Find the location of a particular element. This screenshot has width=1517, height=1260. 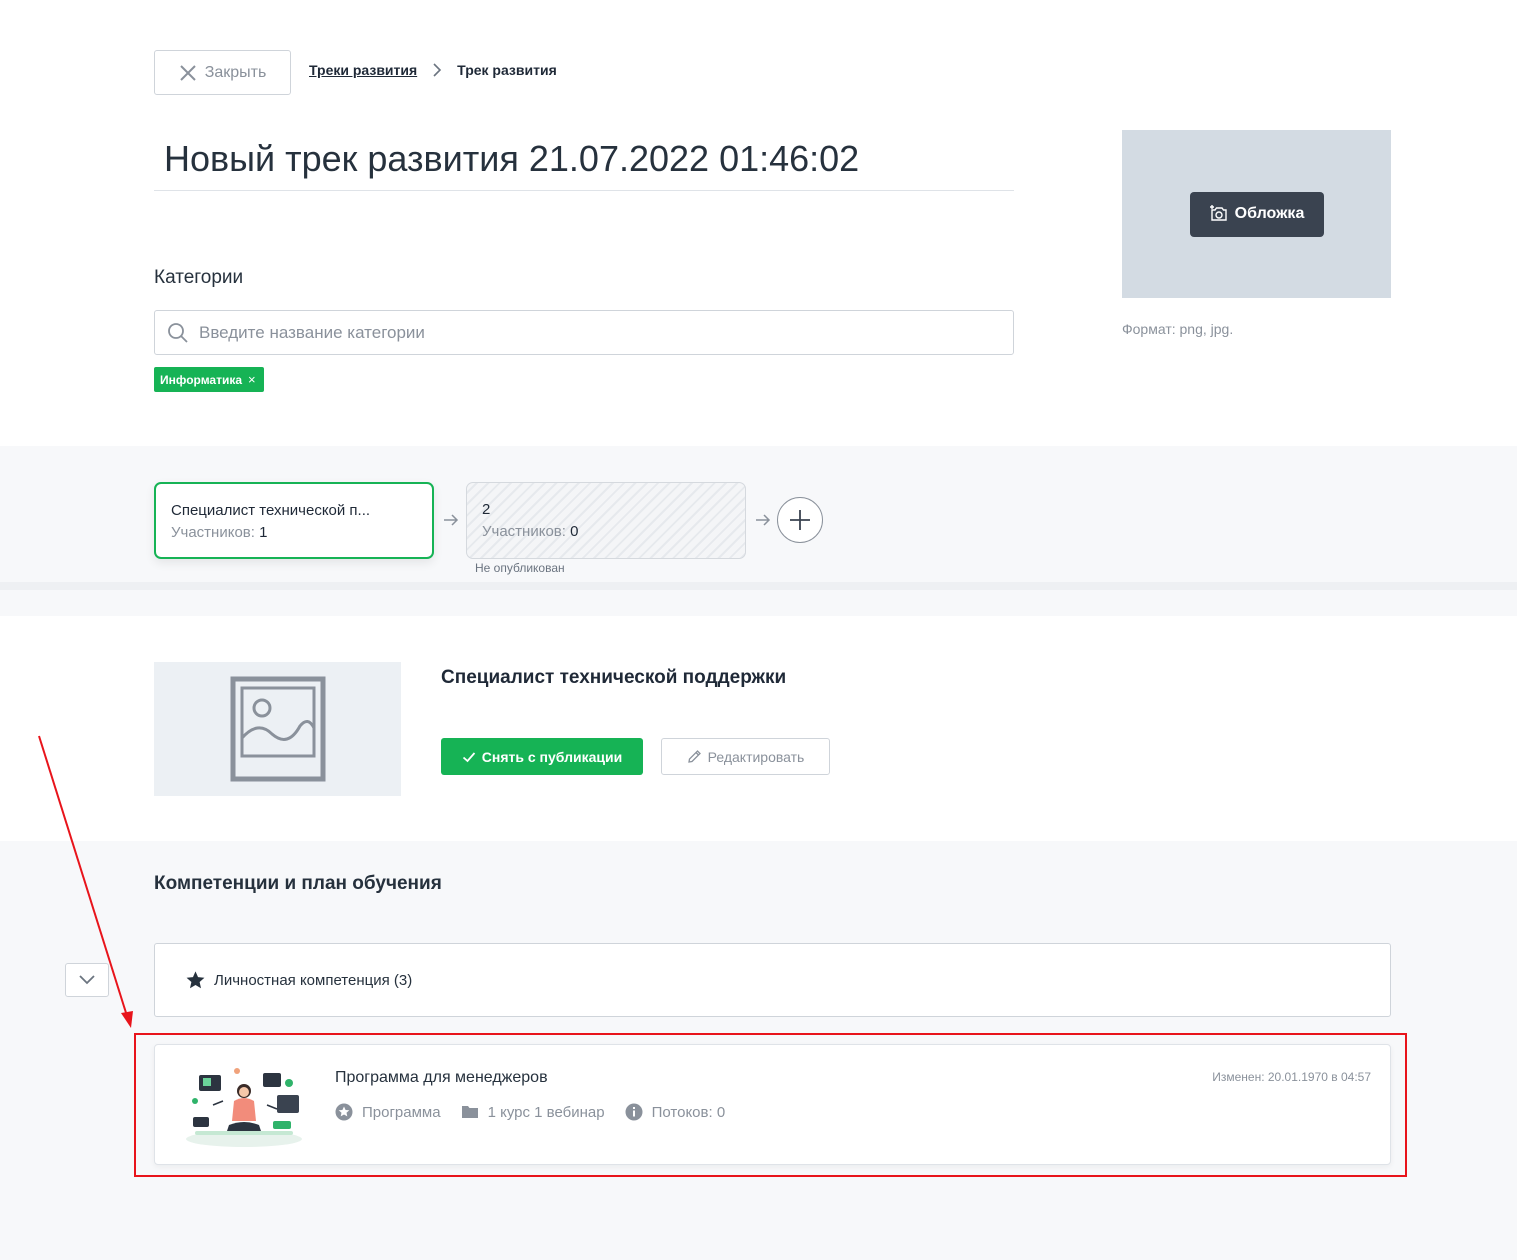

unpublish-button: Снять с публикации is located at coordinates (542, 756).